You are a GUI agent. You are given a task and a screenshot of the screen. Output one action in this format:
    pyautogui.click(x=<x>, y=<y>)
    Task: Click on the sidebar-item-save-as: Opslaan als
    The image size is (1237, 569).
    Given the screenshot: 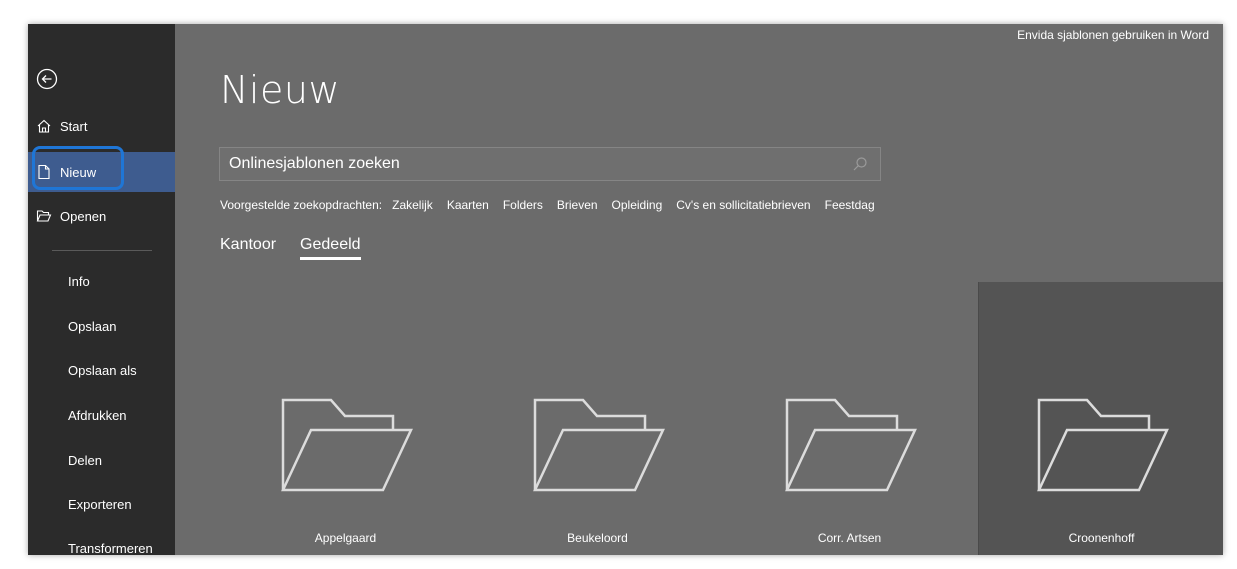 What is the action you would take?
    pyautogui.click(x=102, y=370)
    